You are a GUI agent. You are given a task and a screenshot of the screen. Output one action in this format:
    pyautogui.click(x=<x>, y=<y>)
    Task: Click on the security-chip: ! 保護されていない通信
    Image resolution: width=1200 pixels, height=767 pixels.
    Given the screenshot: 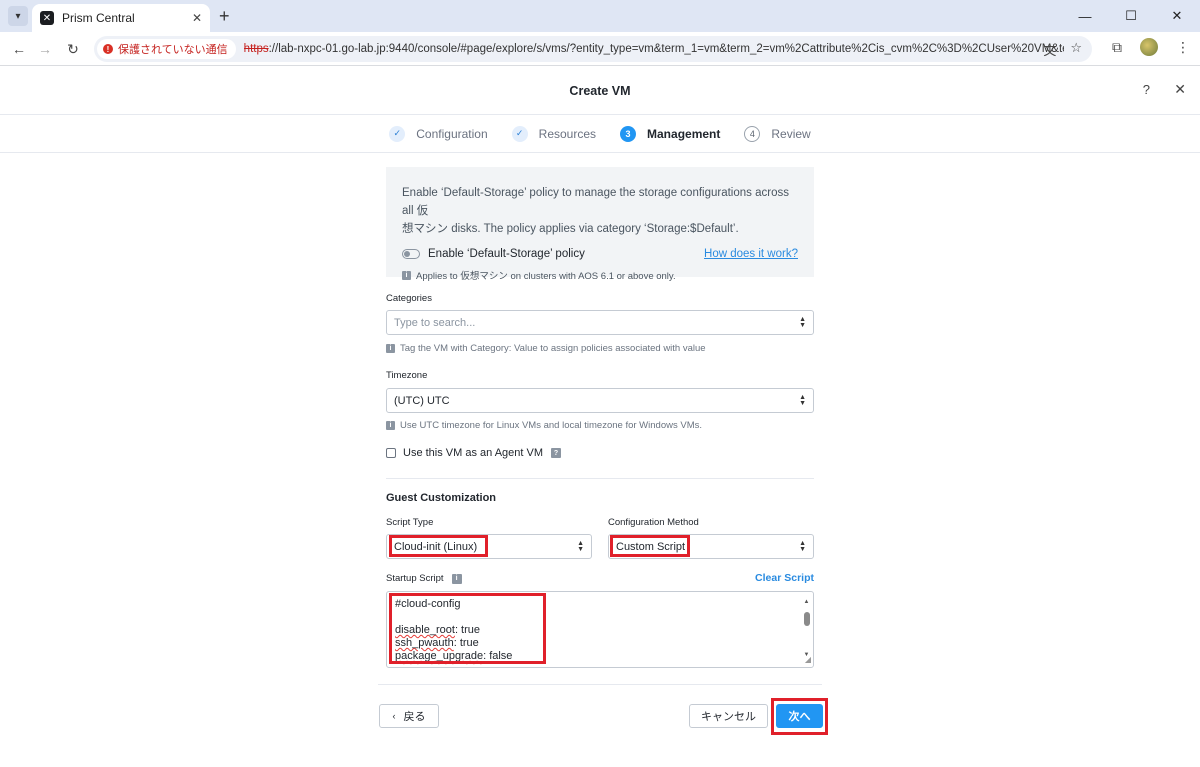 What is the action you would take?
    pyautogui.click(x=166, y=49)
    